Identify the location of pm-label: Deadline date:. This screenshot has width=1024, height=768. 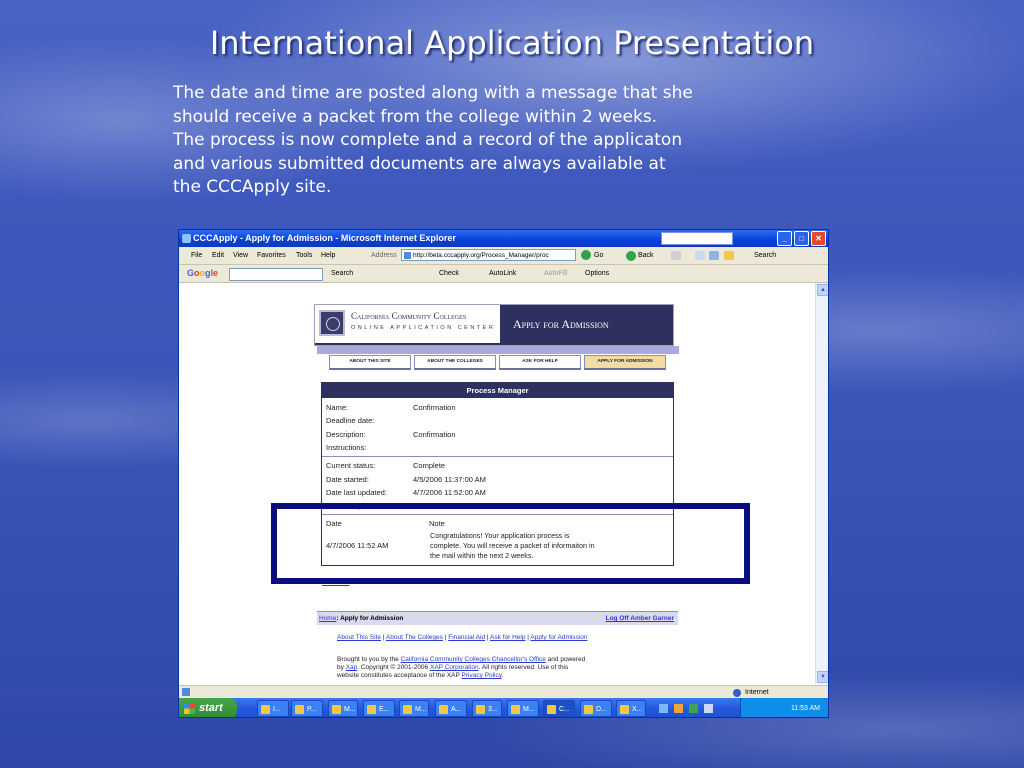
(350, 420).